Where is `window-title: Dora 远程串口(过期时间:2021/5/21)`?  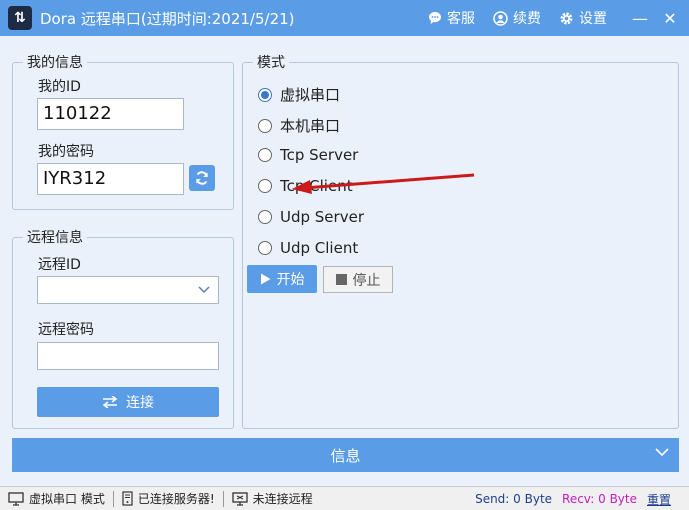 window-title: Dora 远程串口(过期时间:2021/5/21) is located at coordinates (167, 18).